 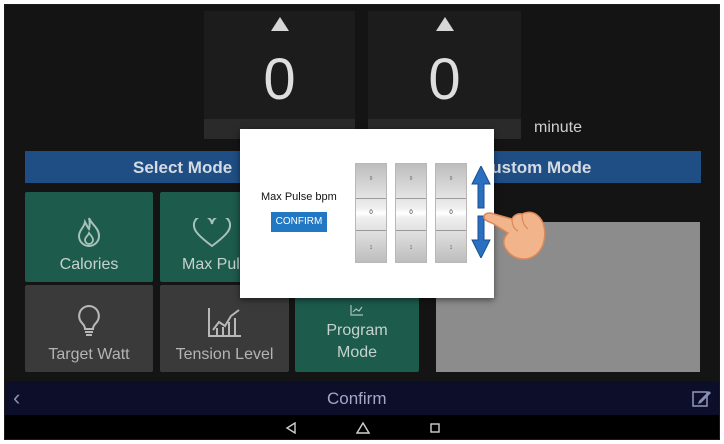 What do you see at coordinates (451, 230) in the screenshot?
I see `digit-picker-3-sep-bottom` at bounding box center [451, 230].